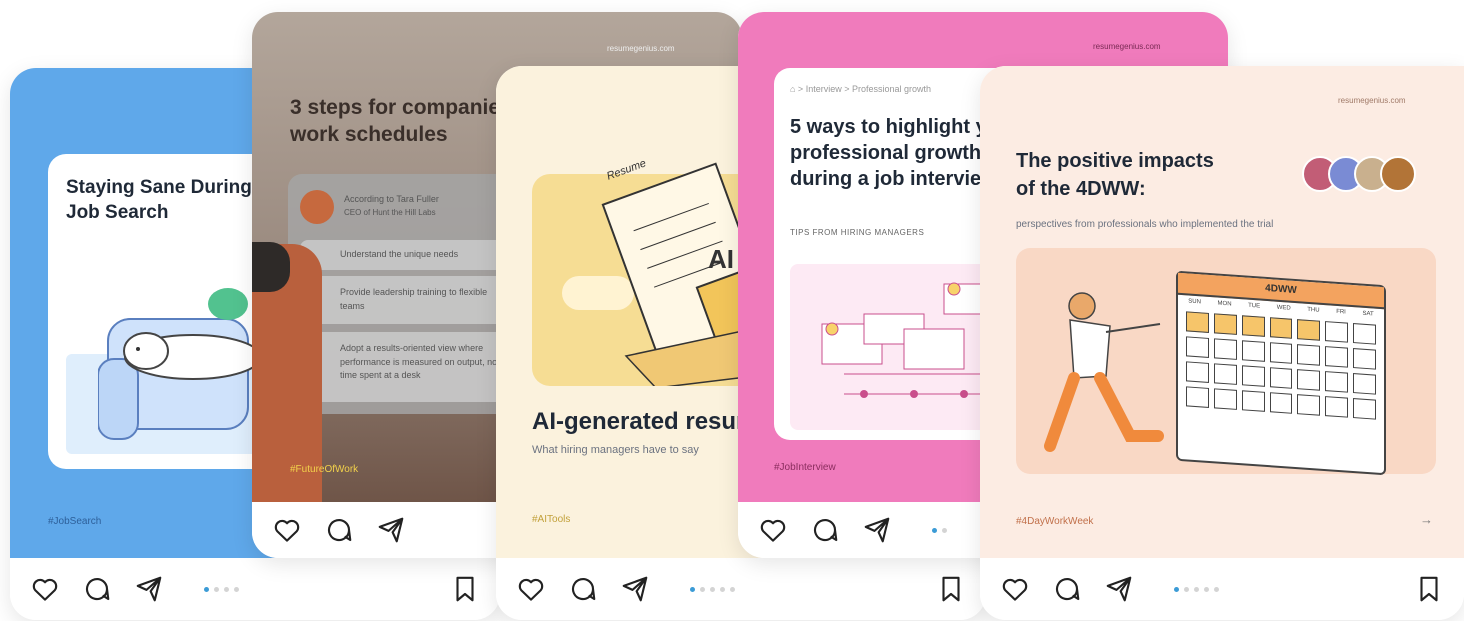  What do you see at coordinates (1254, 306) in the screenshot?
I see `day-label: TUE` at bounding box center [1254, 306].